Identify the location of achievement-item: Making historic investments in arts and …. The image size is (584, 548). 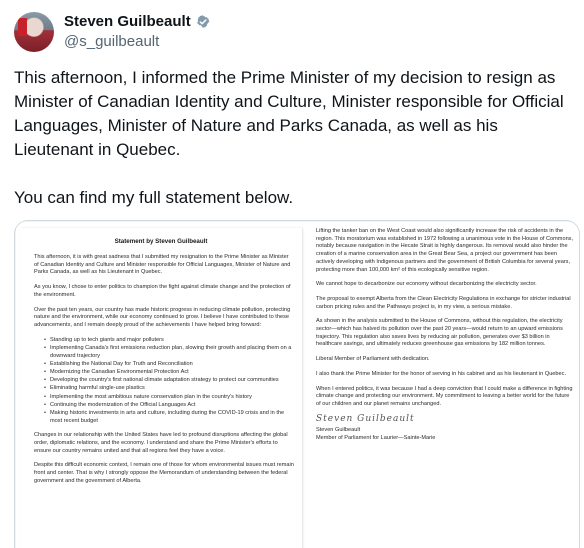
(169, 417).